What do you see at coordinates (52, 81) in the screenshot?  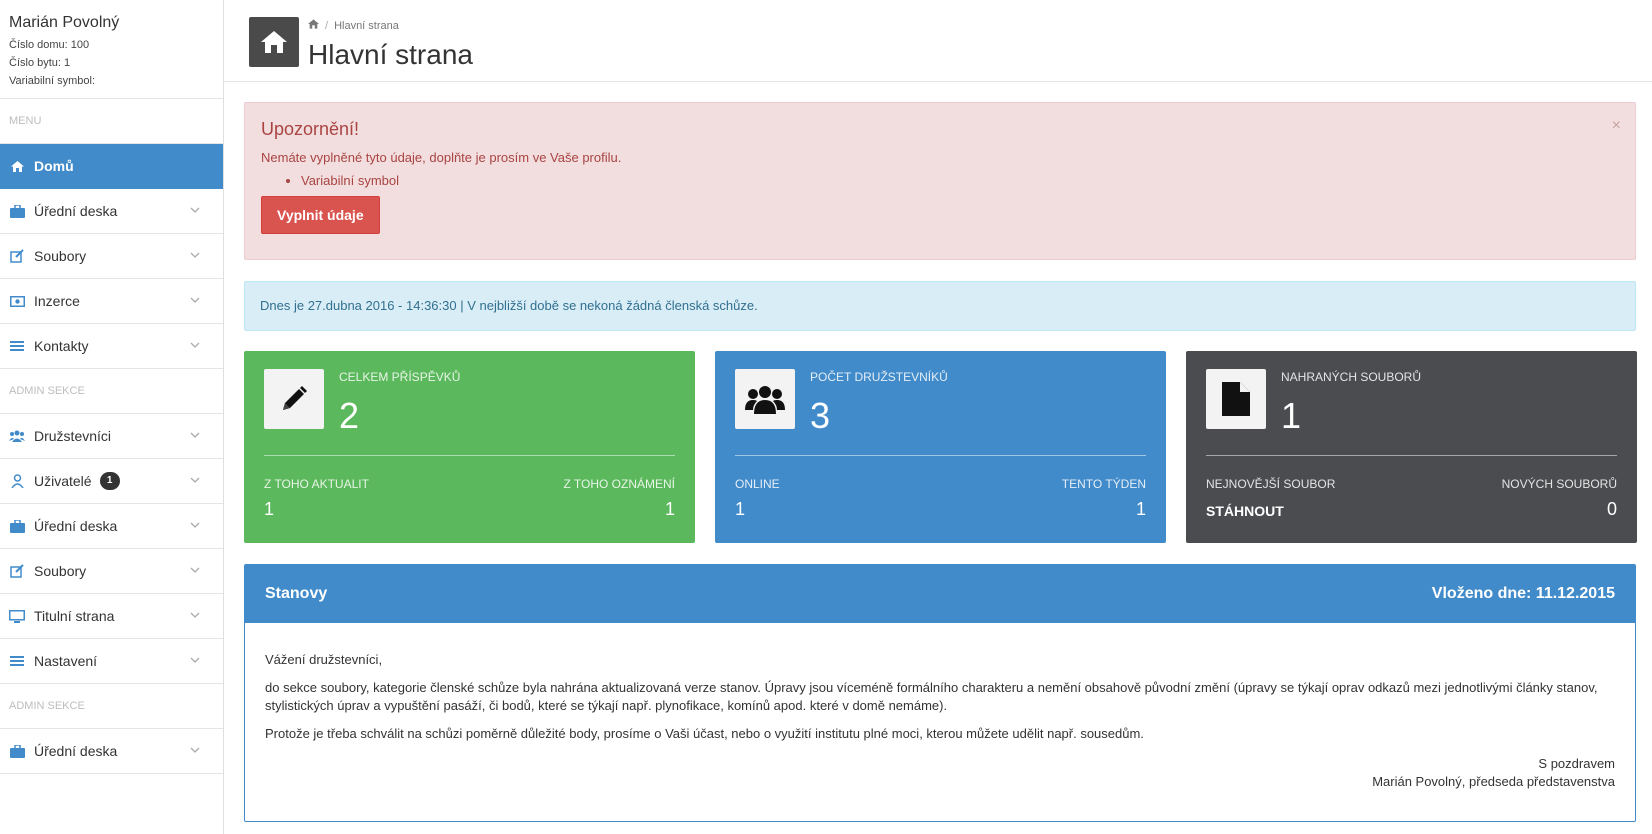 I see `variable-symbol: Variabilní symbol:` at bounding box center [52, 81].